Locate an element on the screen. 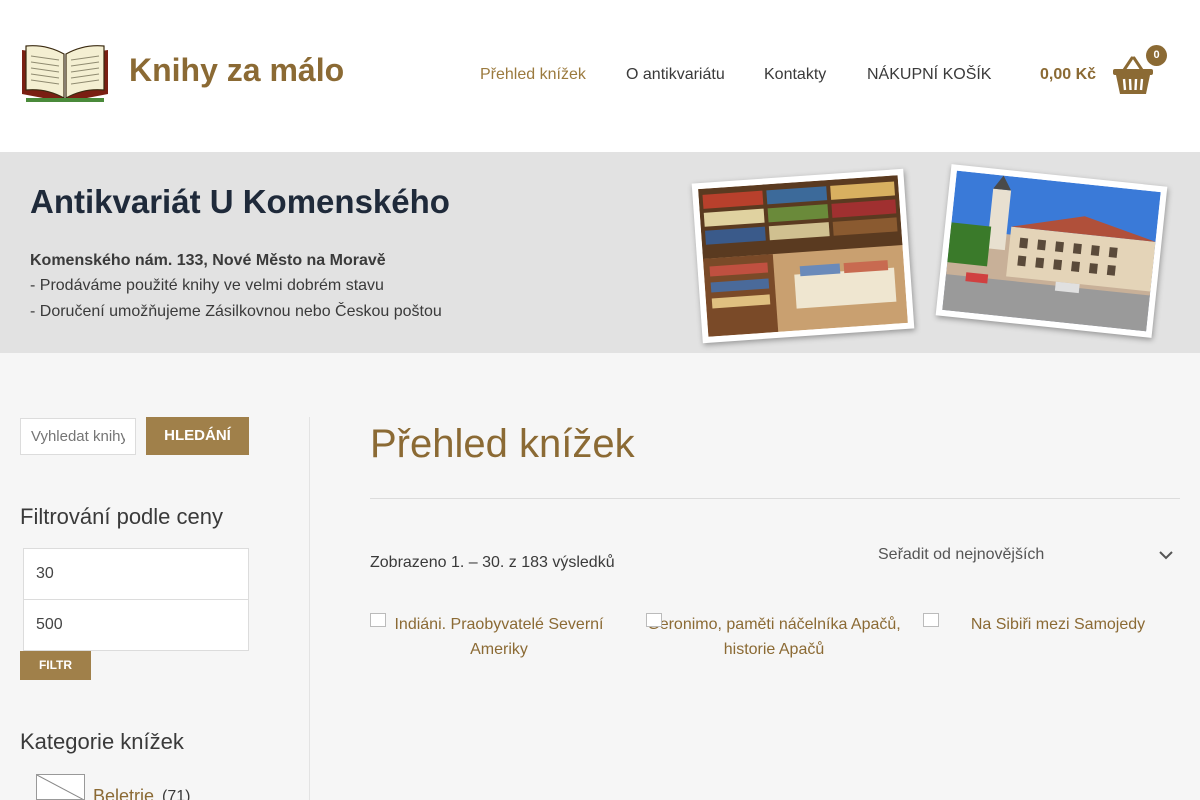  nav-o-antikvariatu: O antikvariátu is located at coordinates (675, 75).